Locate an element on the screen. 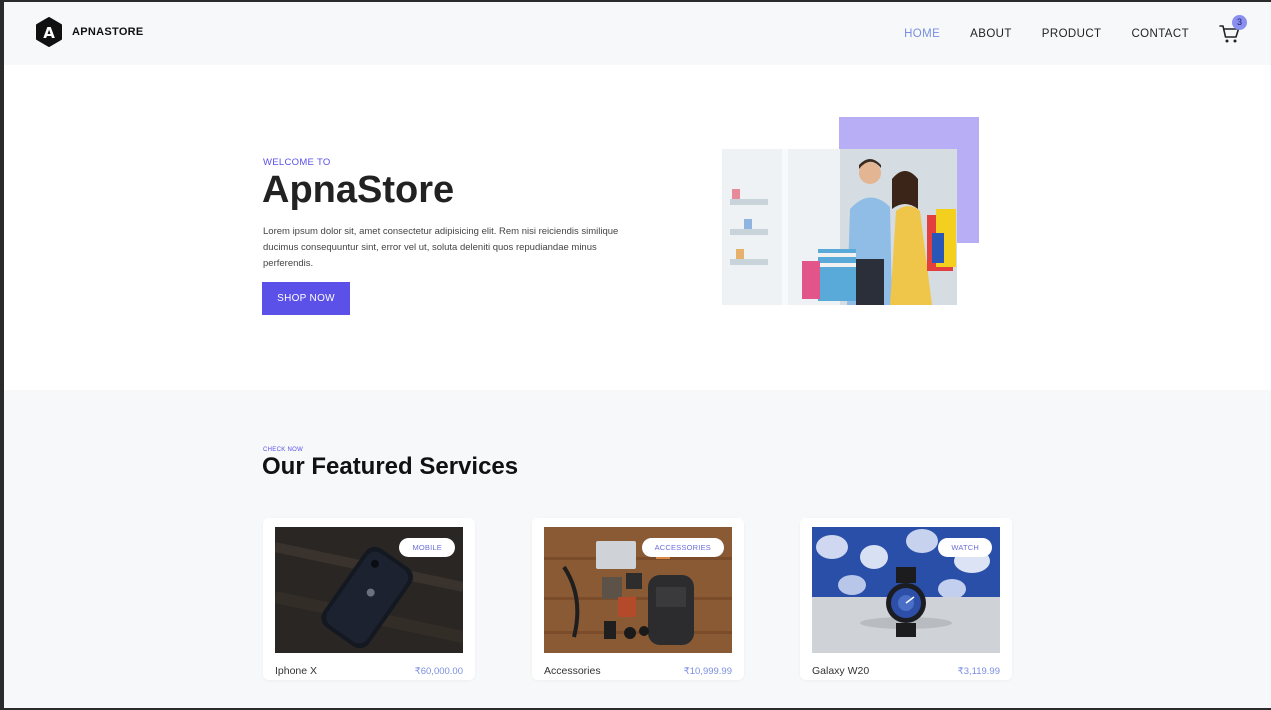 The height and width of the screenshot is (710, 1271). nav-product: PRODUCT is located at coordinates (1072, 34).